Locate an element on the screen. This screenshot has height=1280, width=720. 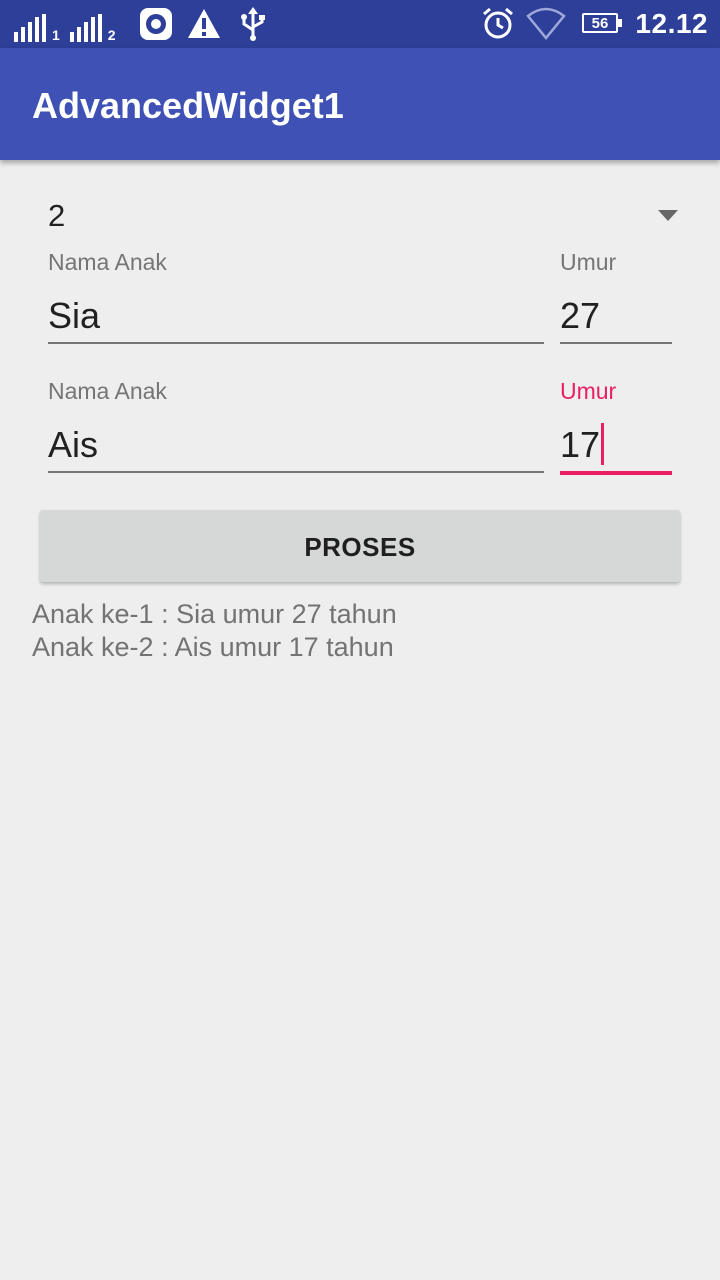
child-age-field: Umur 27 is located at coordinates (616, 297).